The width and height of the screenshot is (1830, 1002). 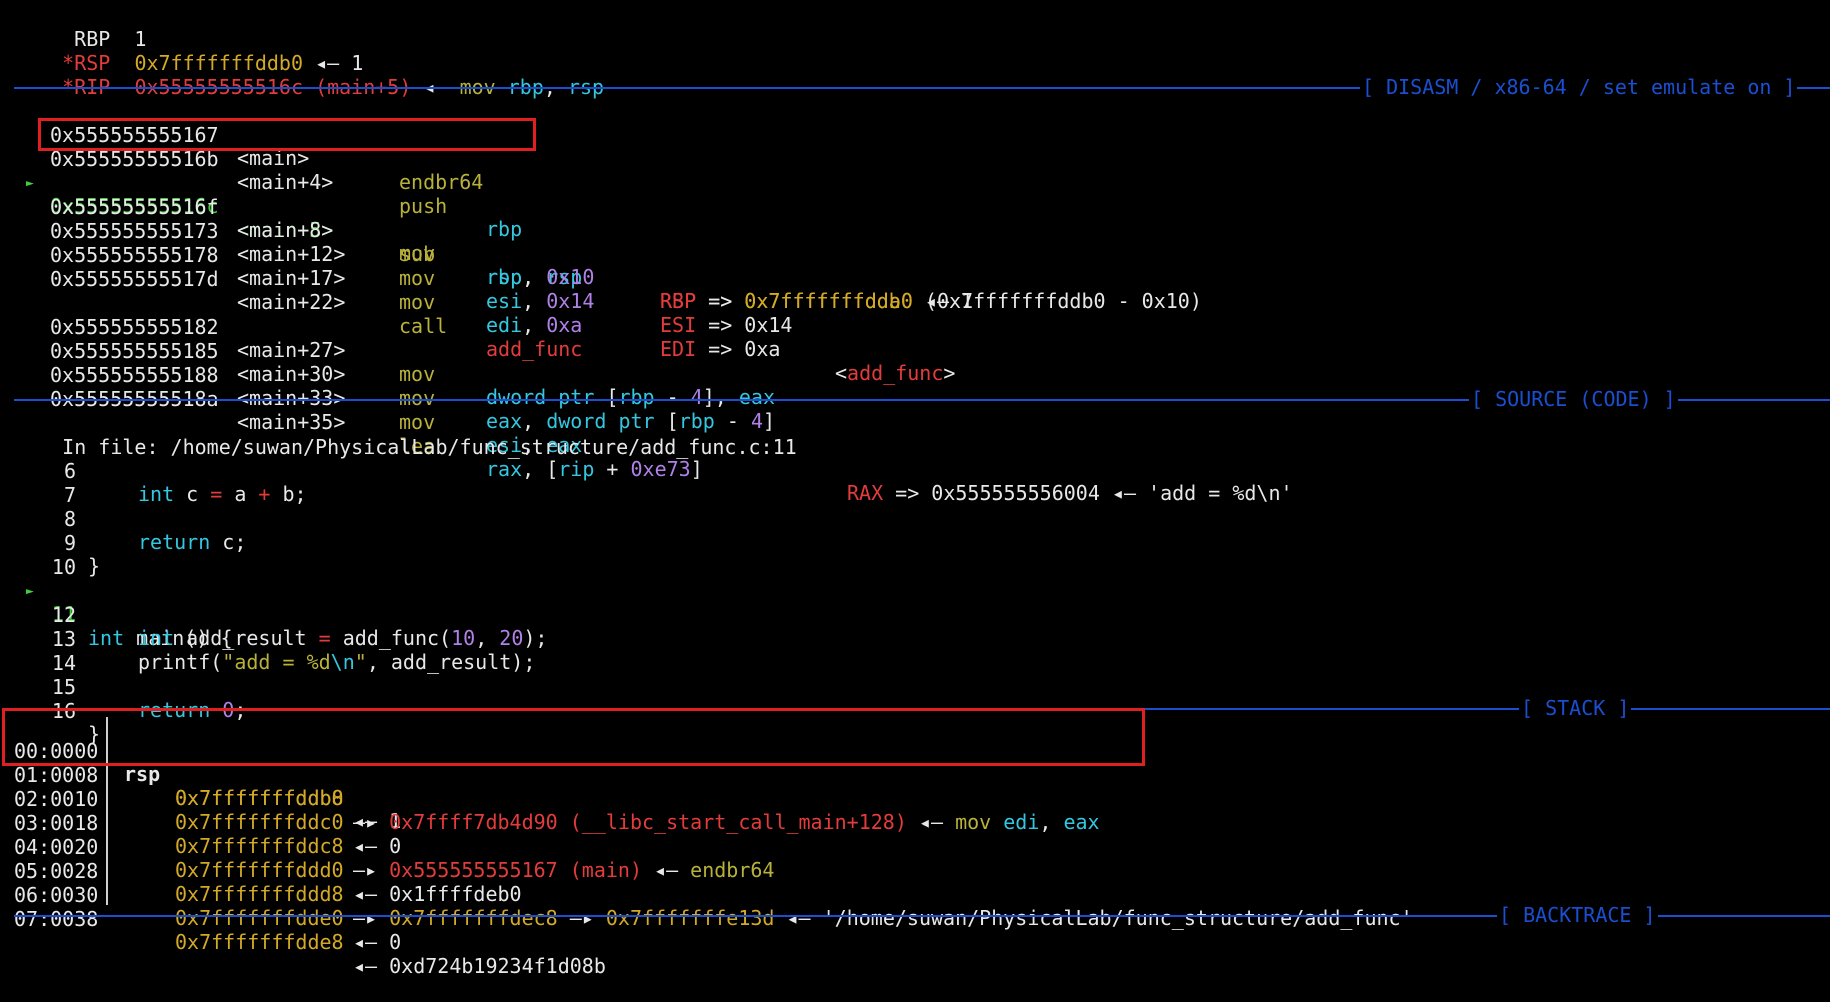 What do you see at coordinates (110, 446) in the screenshot?
I see `in-file-label: In file:` at bounding box center [110, 446].